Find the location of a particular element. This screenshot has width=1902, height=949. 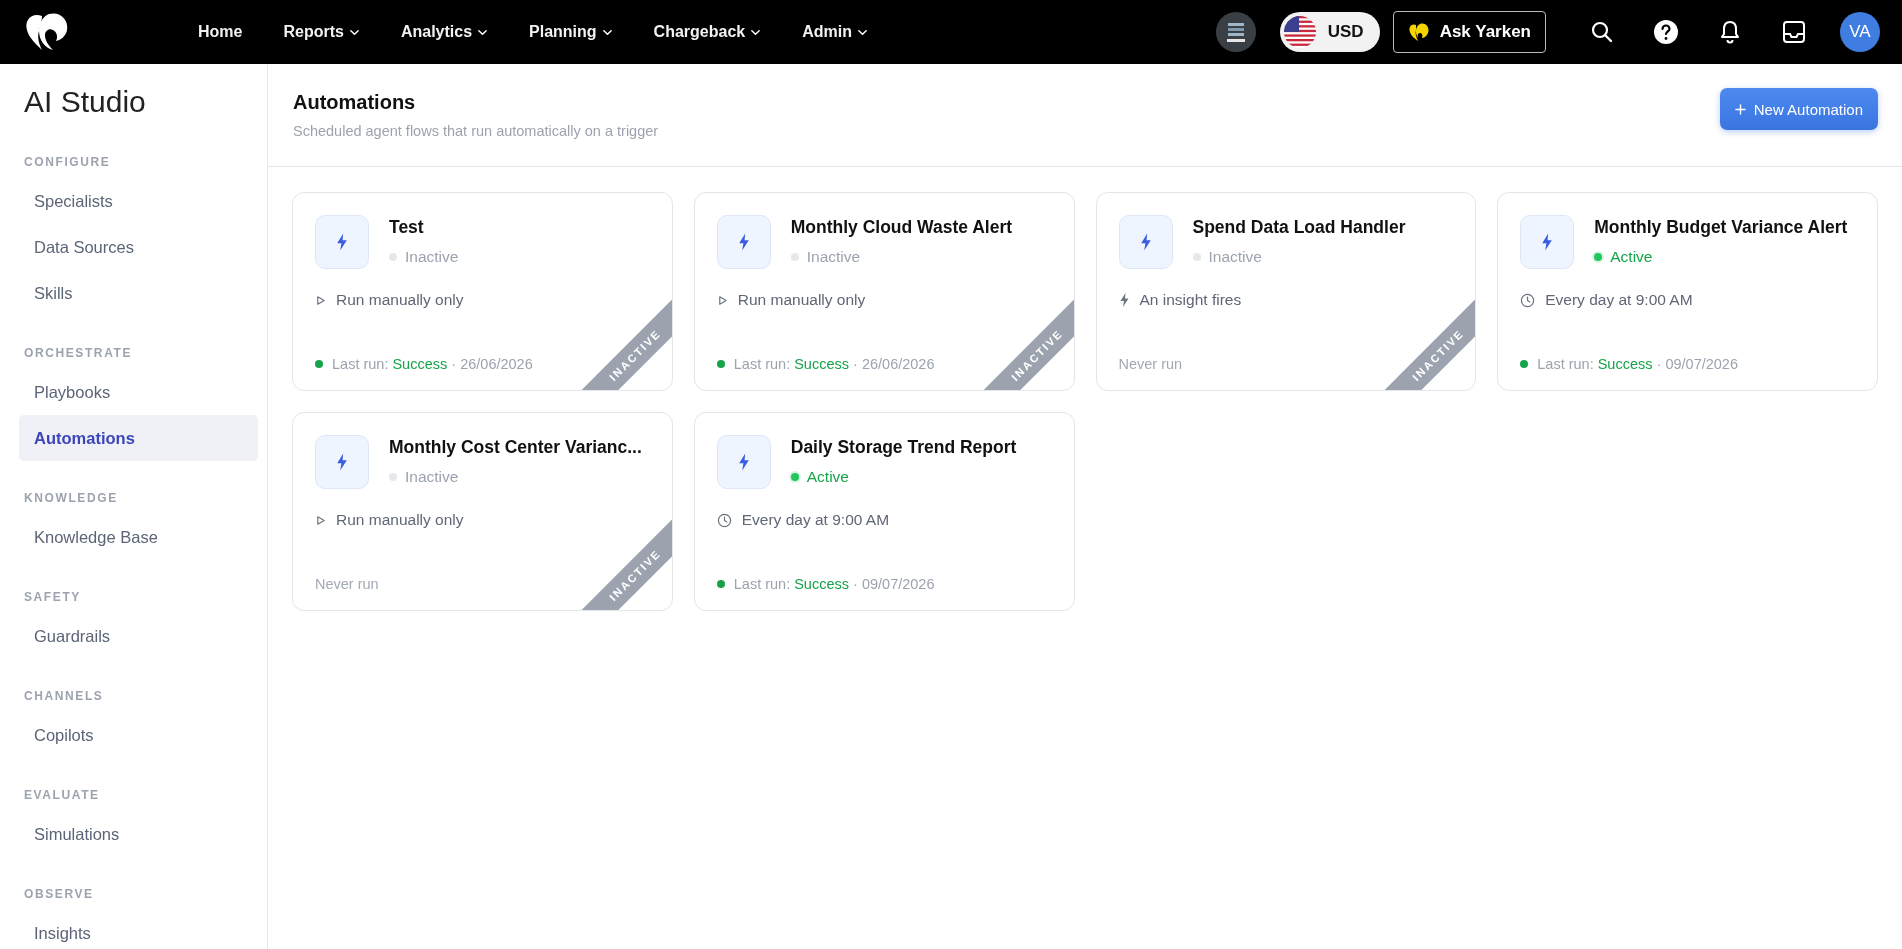

nav-menu-item: Home is located at coordinates (220, 32).